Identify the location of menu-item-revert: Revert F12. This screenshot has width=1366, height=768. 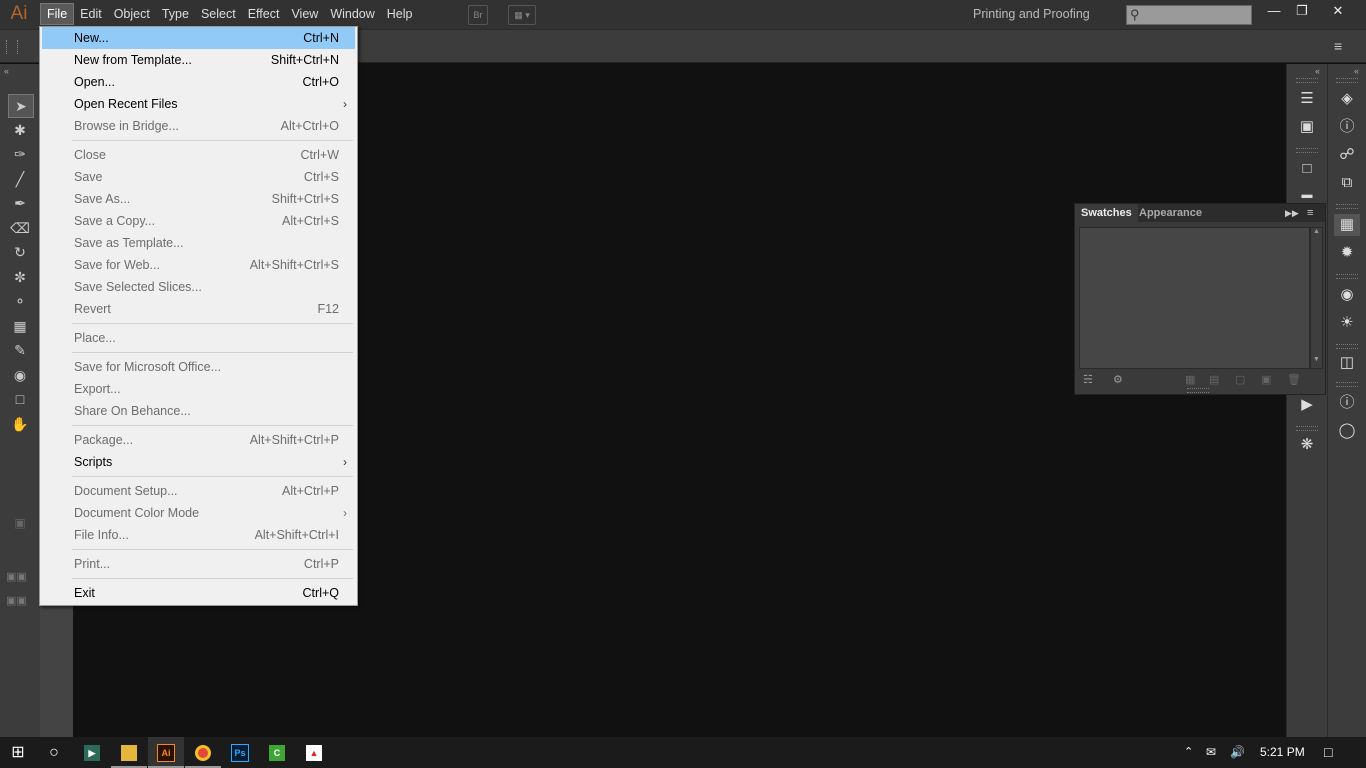
(198, 309).